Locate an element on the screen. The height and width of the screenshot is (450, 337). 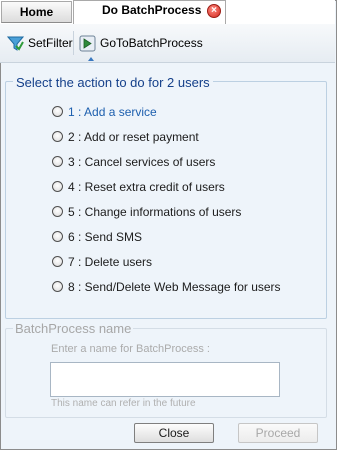
tab-home-label: Home is located at coordinates (36, 12).